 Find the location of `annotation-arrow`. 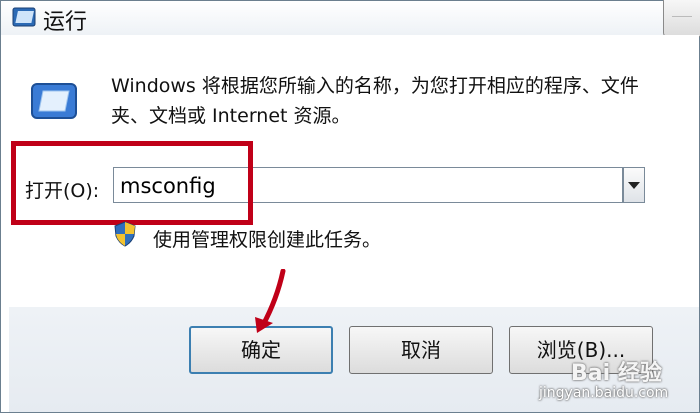

annotation-arrow is located at coordinates (270, 301).